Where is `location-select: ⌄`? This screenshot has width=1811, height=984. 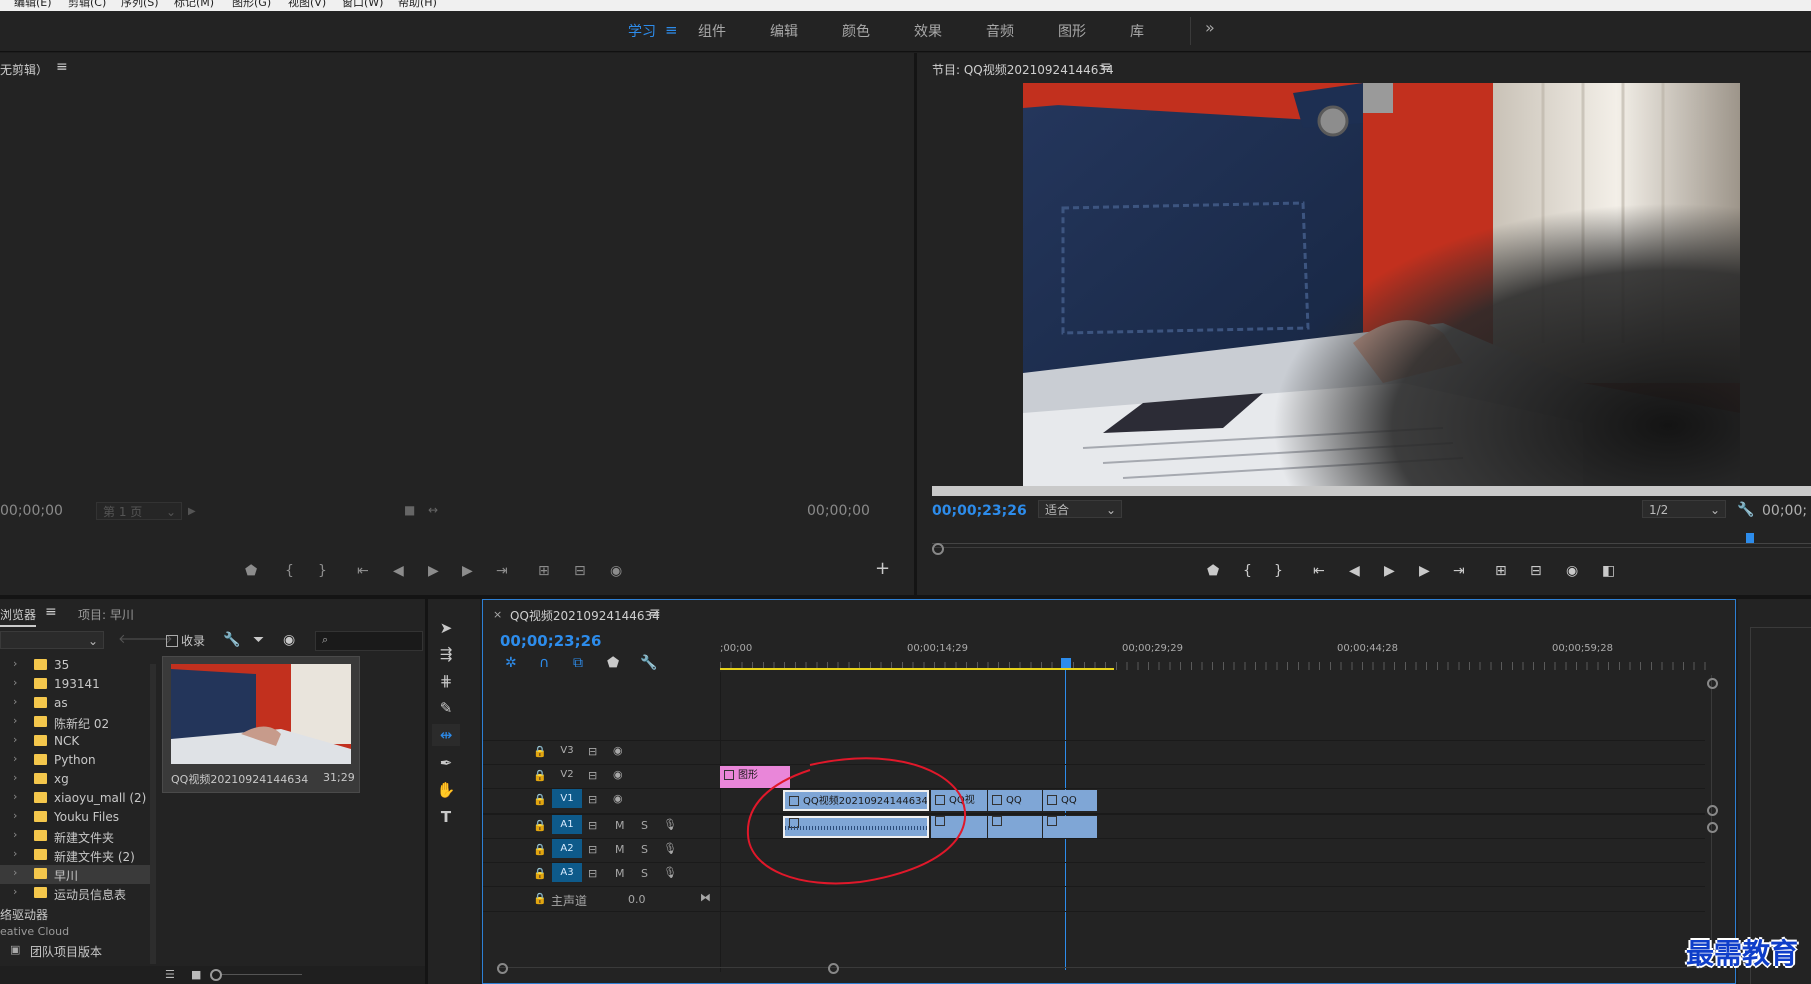 location-select: ⌄ is located at coordinates (52, 640).